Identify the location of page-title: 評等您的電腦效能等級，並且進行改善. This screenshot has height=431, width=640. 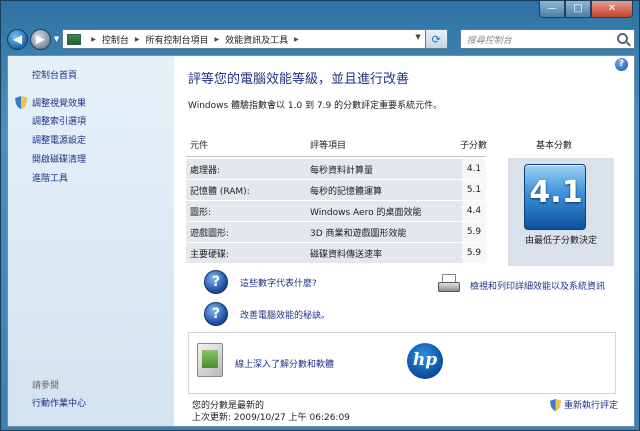
(299, 79).